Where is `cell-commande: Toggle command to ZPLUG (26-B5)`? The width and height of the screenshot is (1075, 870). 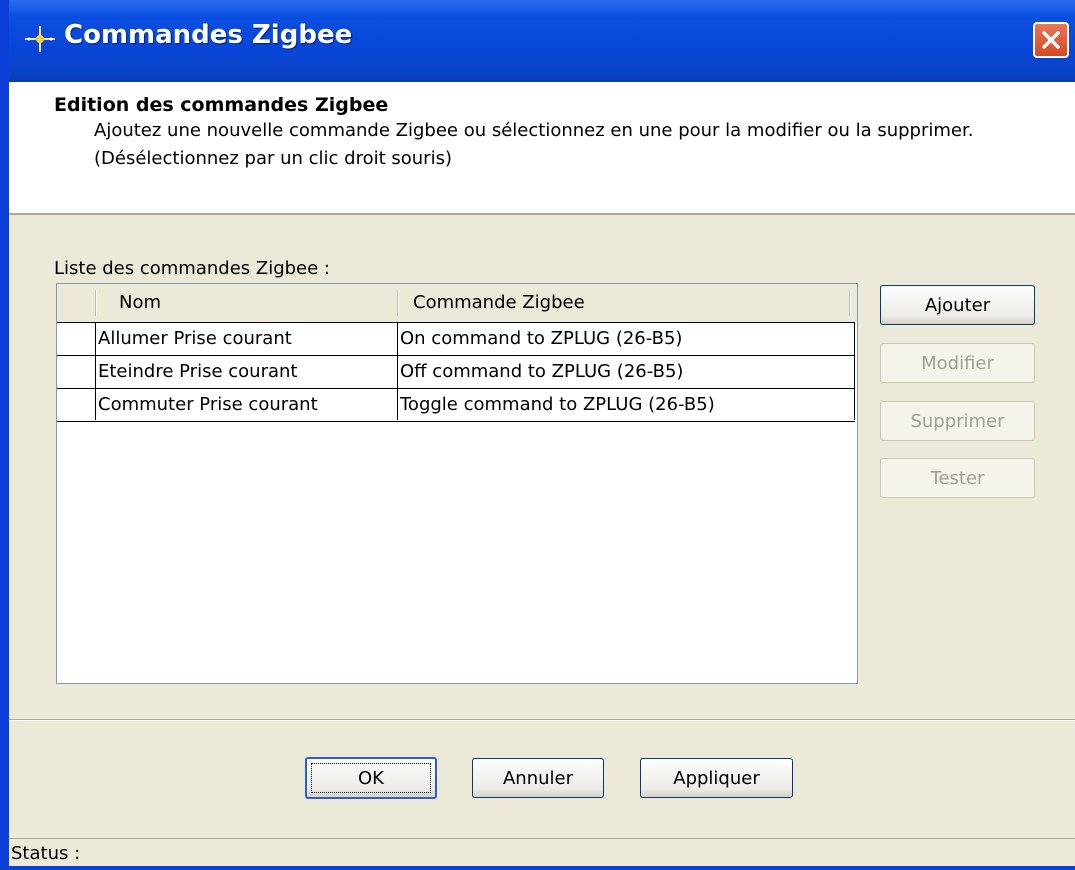 cell-commande: Toggle command to ZPLUG (26-B5) is located at coordinates (557, 404).